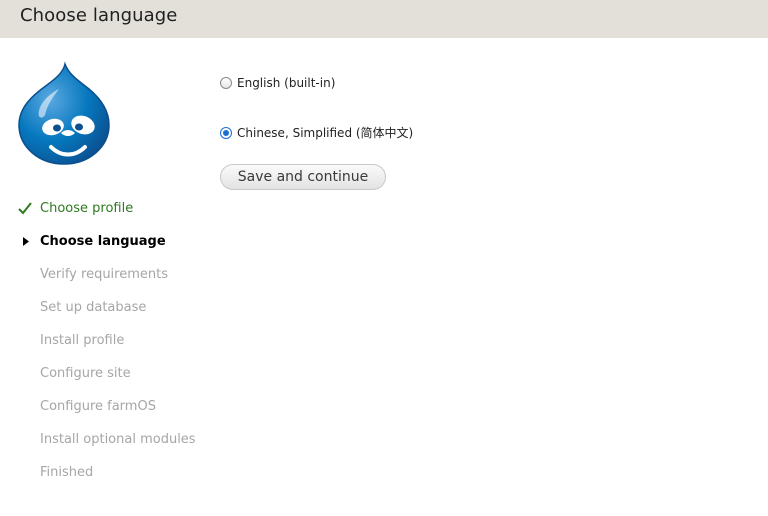 The height and width of the screenshot is (516, 768). I want to click on step-configure-farmos: Configure farmOS, so click(98, 406).